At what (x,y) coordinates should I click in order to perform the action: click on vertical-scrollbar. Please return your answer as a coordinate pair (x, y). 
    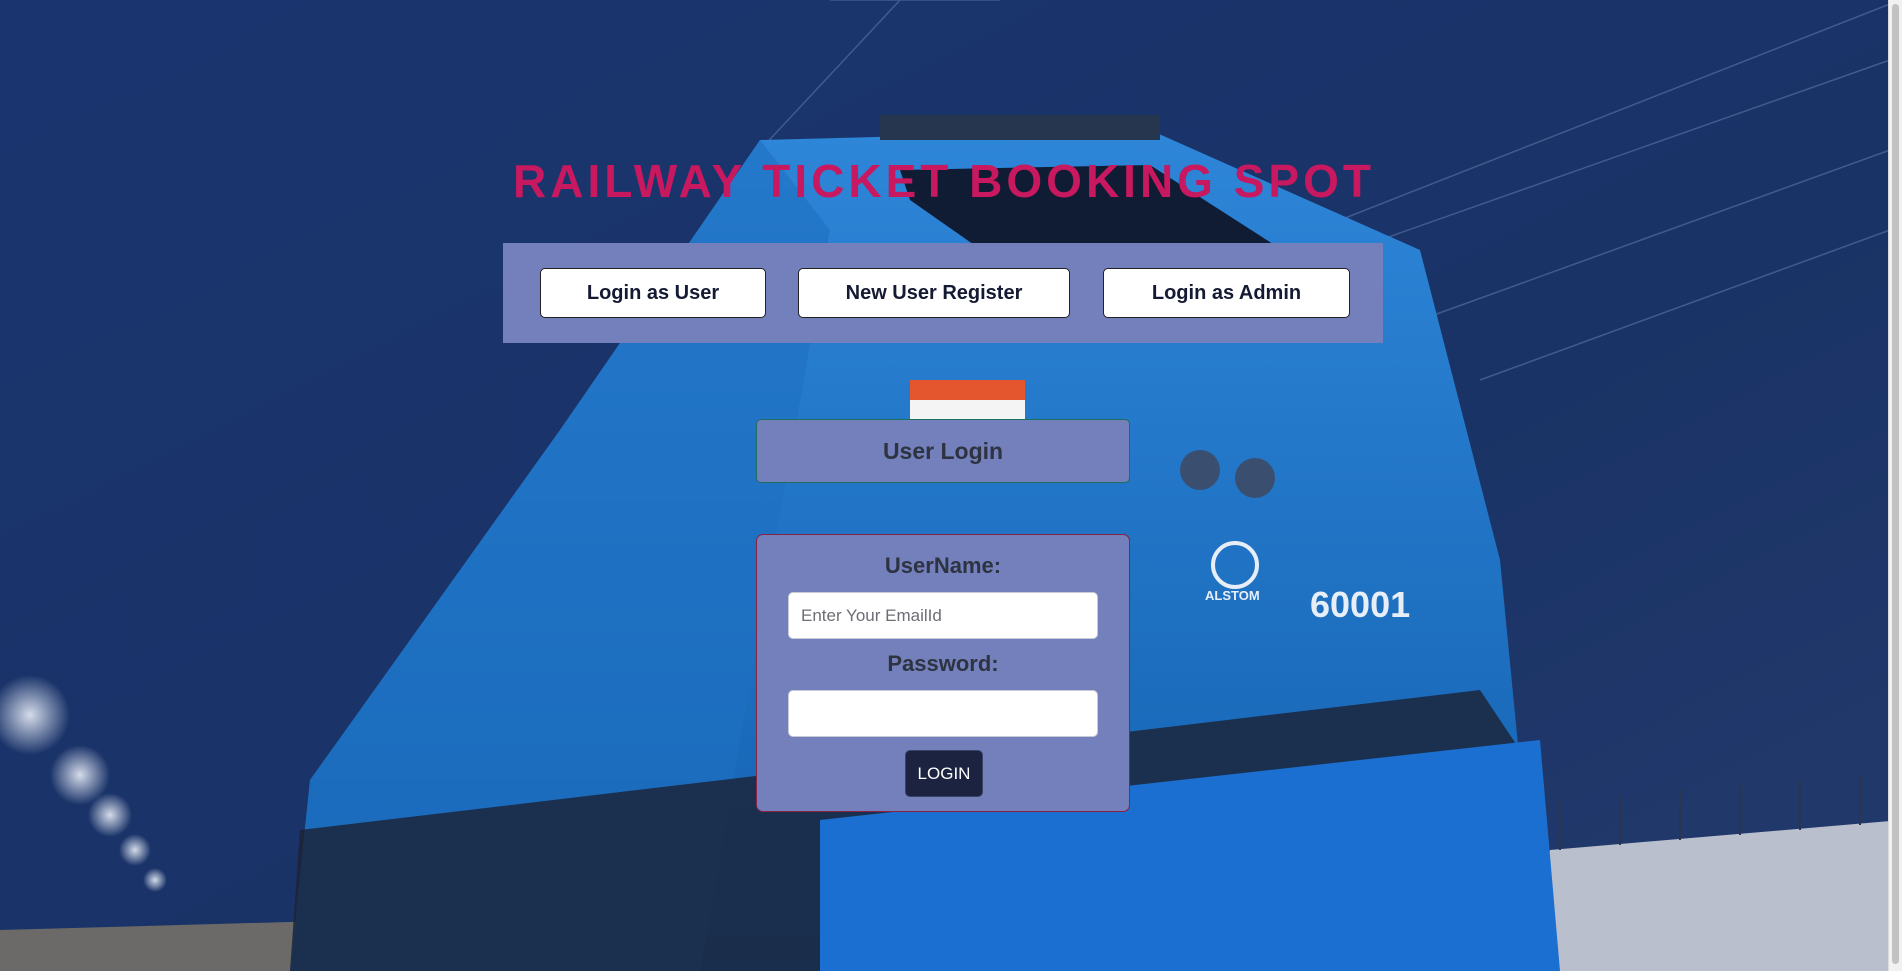
    Looking at the image, I should click on (1895, 485).